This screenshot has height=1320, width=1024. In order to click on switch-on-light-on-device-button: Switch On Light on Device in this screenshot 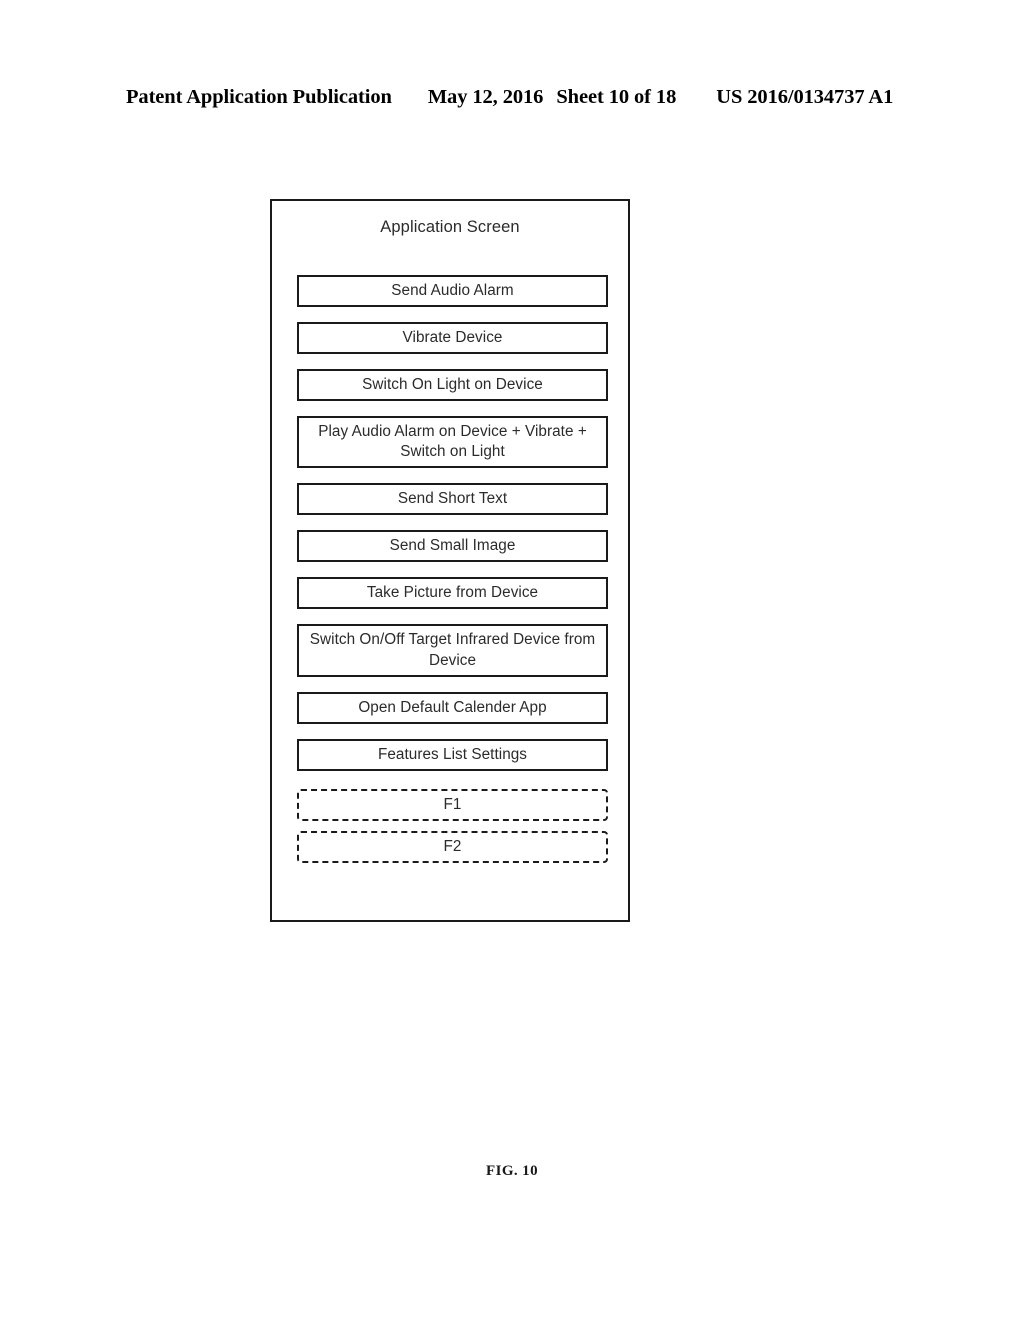, I will do `click(452, 385)`.